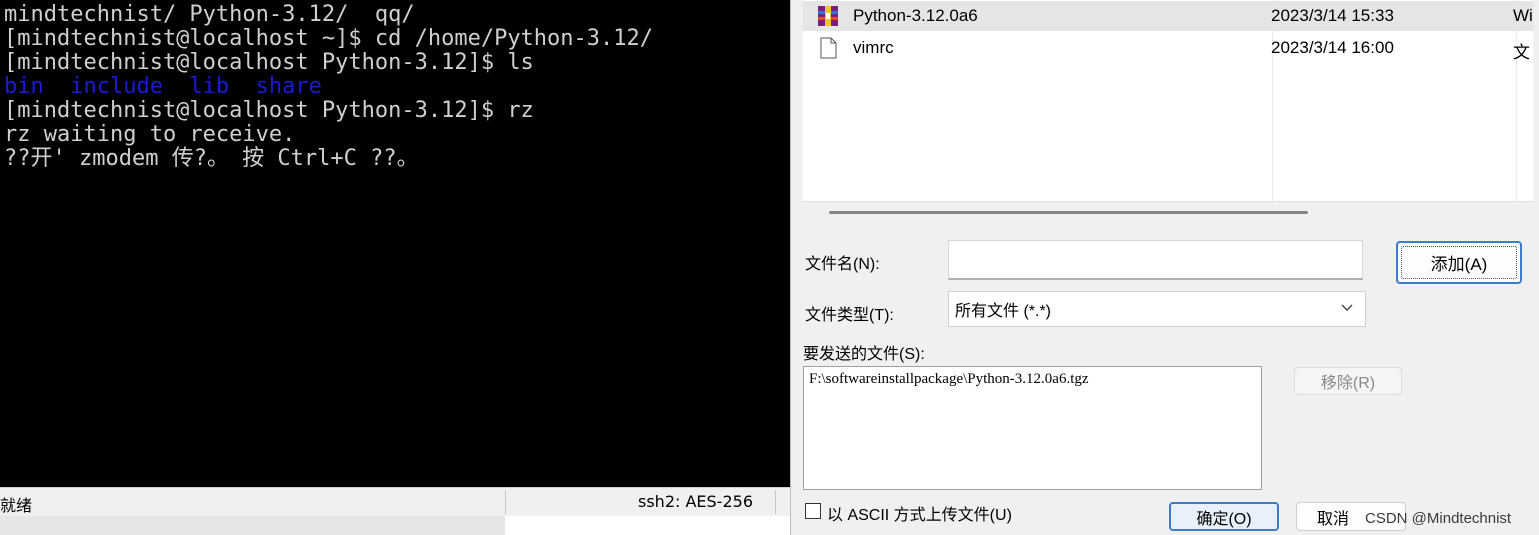  Describe the element at coordinates (1332, 15) in the screenshot. I see `file-date: 2023/3/14 15:33` at that location.